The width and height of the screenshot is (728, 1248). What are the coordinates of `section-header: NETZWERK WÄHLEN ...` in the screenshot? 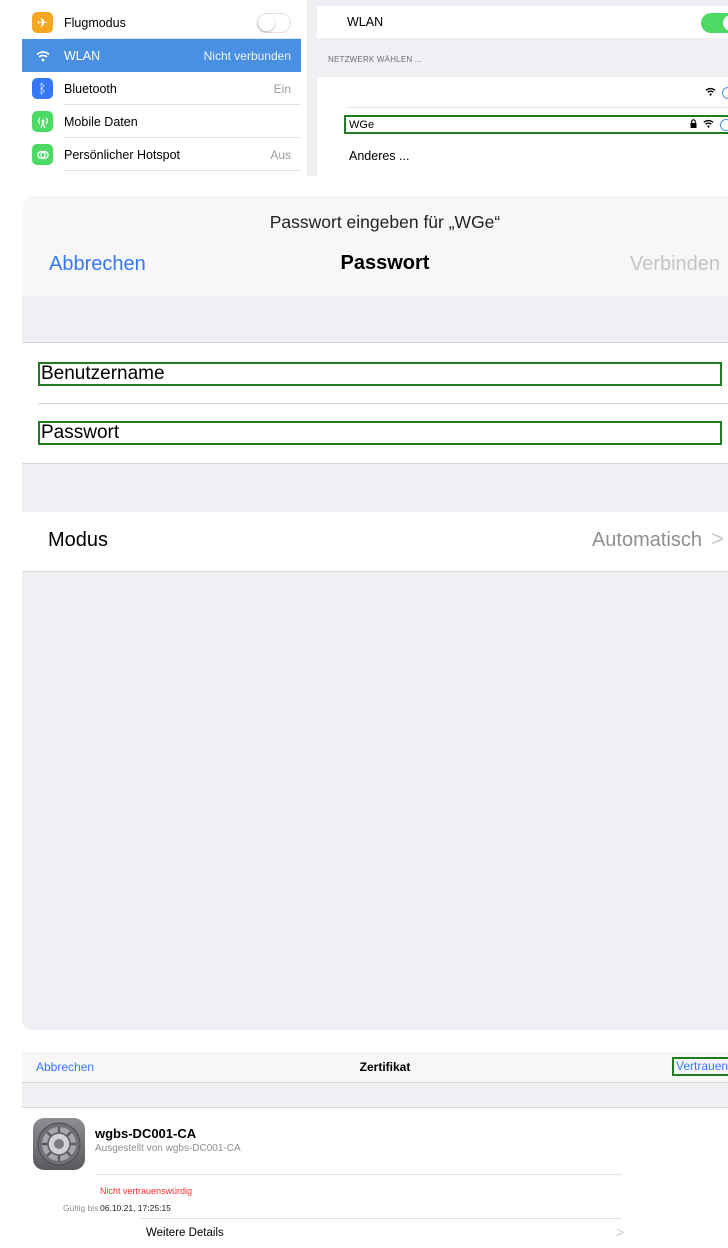 It's located at (375, 59).